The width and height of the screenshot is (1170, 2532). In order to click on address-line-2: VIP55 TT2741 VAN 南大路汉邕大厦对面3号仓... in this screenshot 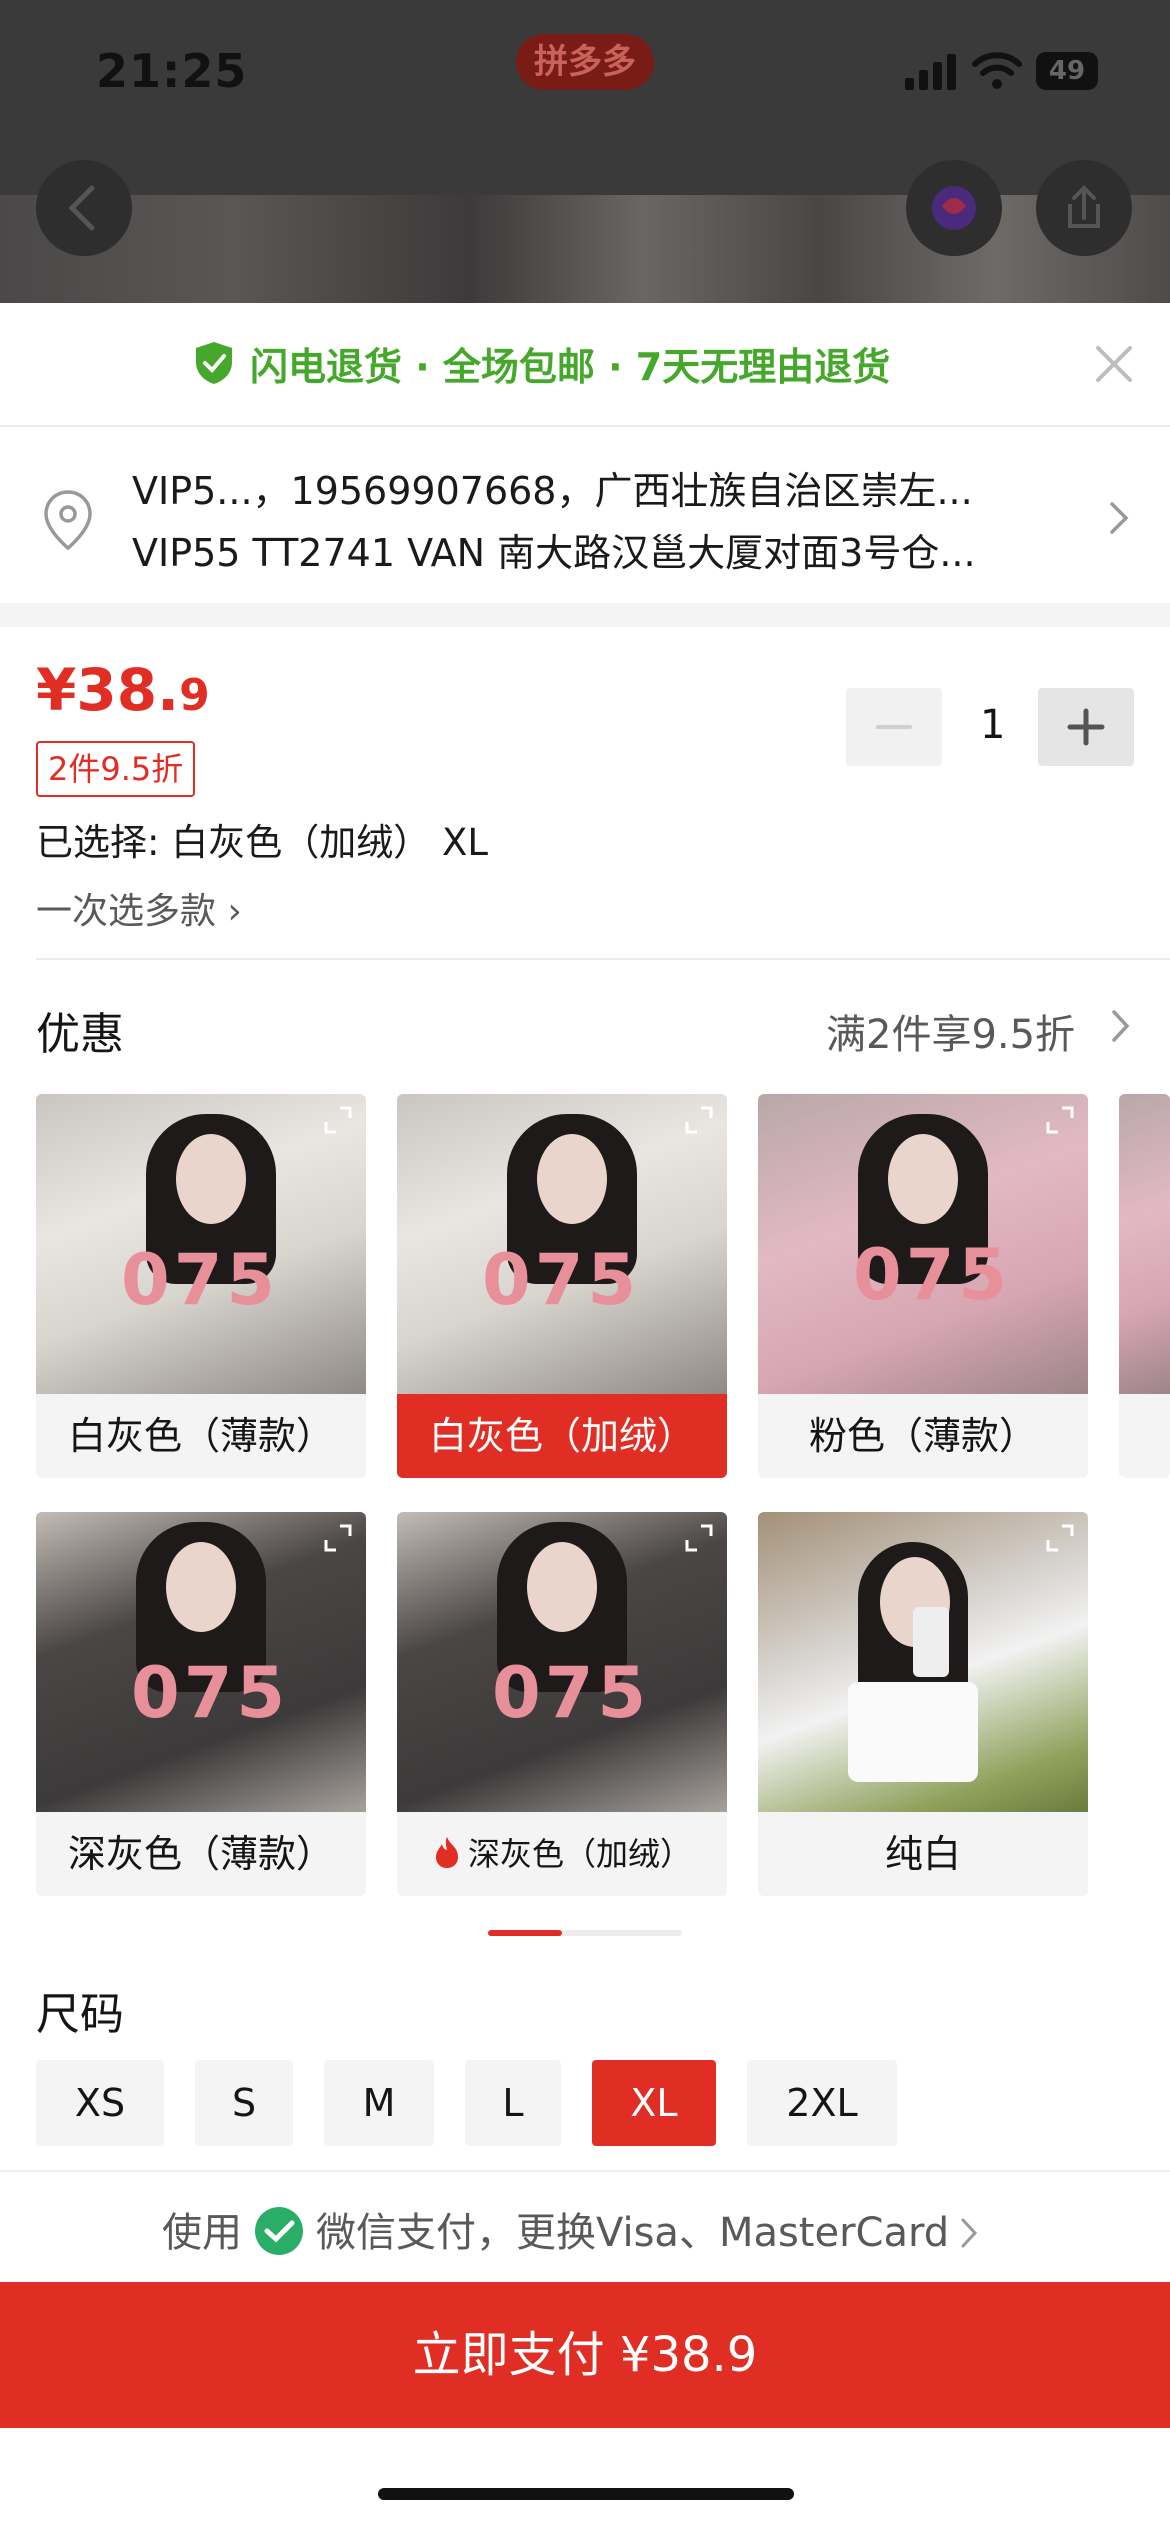, I will do `click(554, 553)`.